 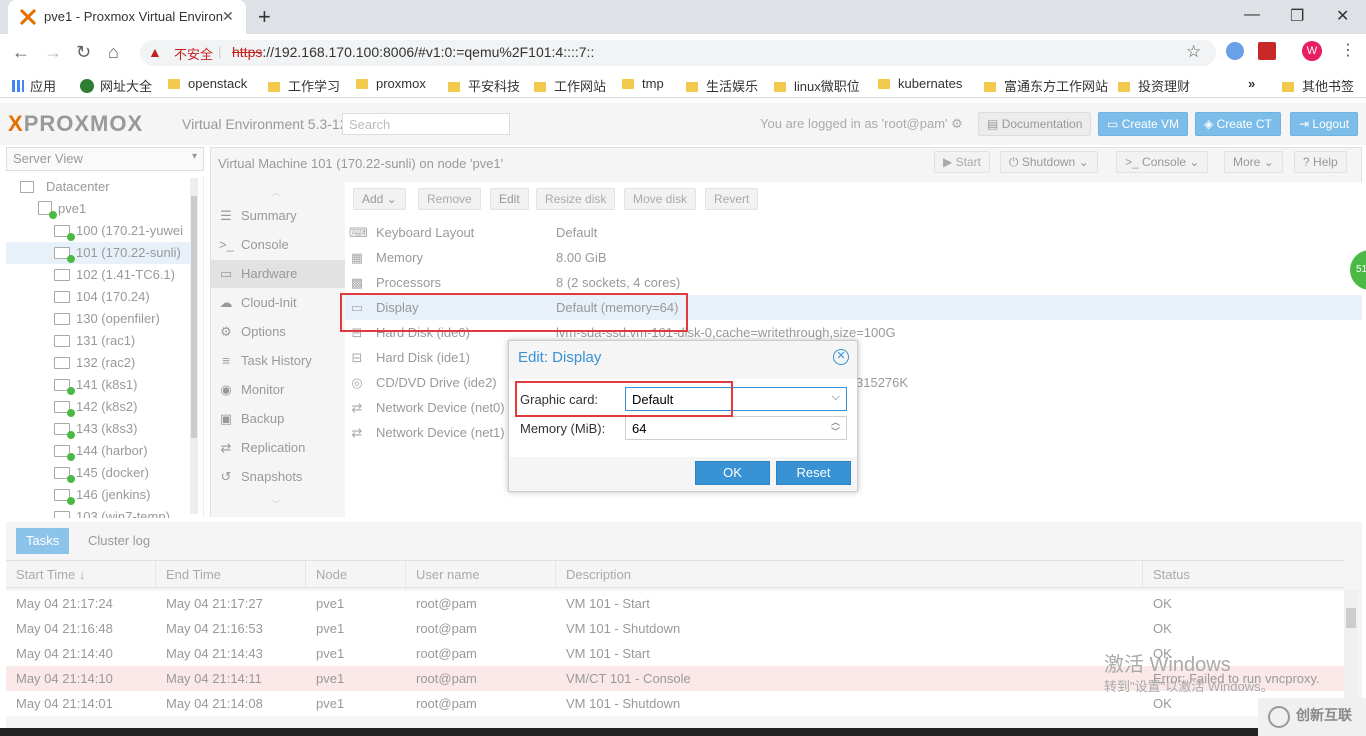 I want to click on bookmark-folder: 投资理财, so click(x=1154, y=85).